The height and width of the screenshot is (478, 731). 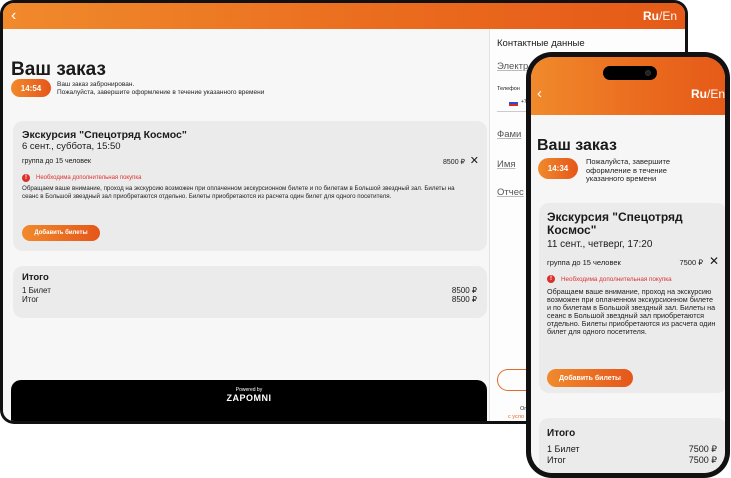 What do you see at coordinates (541, 43) in the screenshot?
I see `contact-heading: Контактные данные` at bounding box center [541, 43].